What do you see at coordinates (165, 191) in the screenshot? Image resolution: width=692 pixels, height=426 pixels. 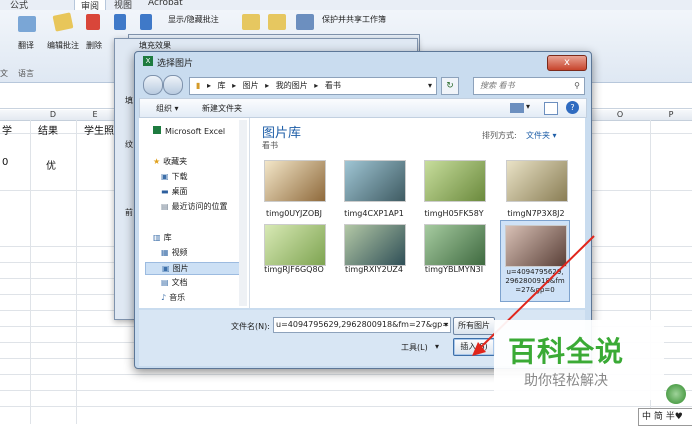 I see `desktop-icon: ▬` at bounding box center [165, 191].